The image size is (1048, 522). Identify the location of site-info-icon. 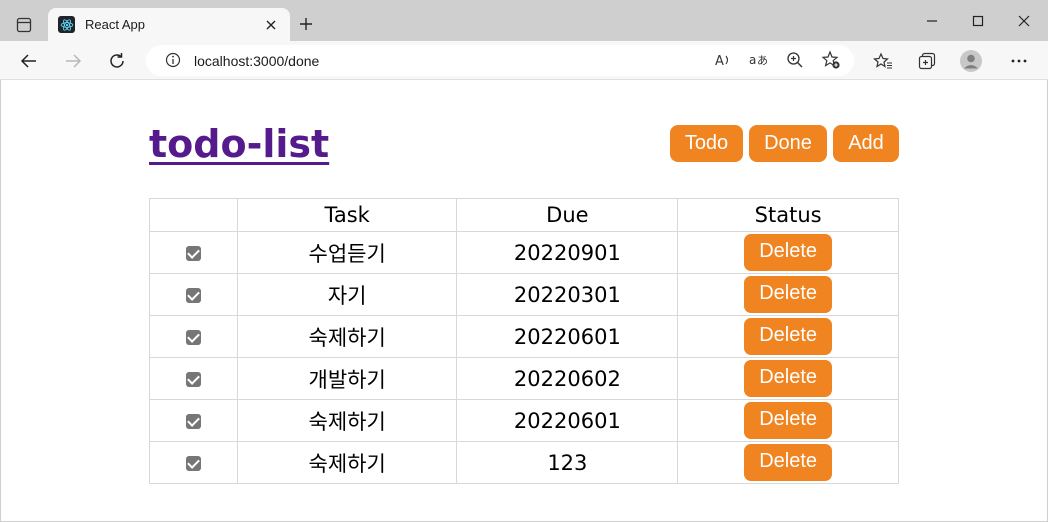
(173, 60).